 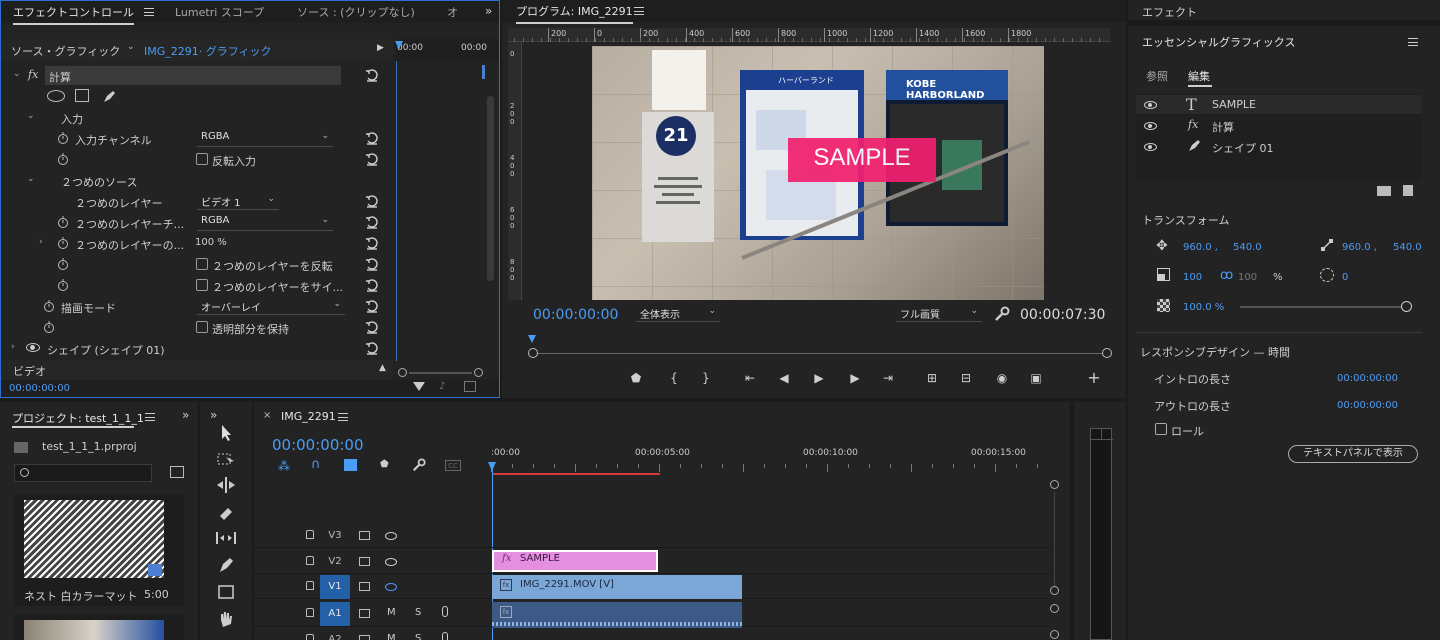 I want to click on project-tab: プロジェクト: test_1_1_1, so click(x=78, y=418).